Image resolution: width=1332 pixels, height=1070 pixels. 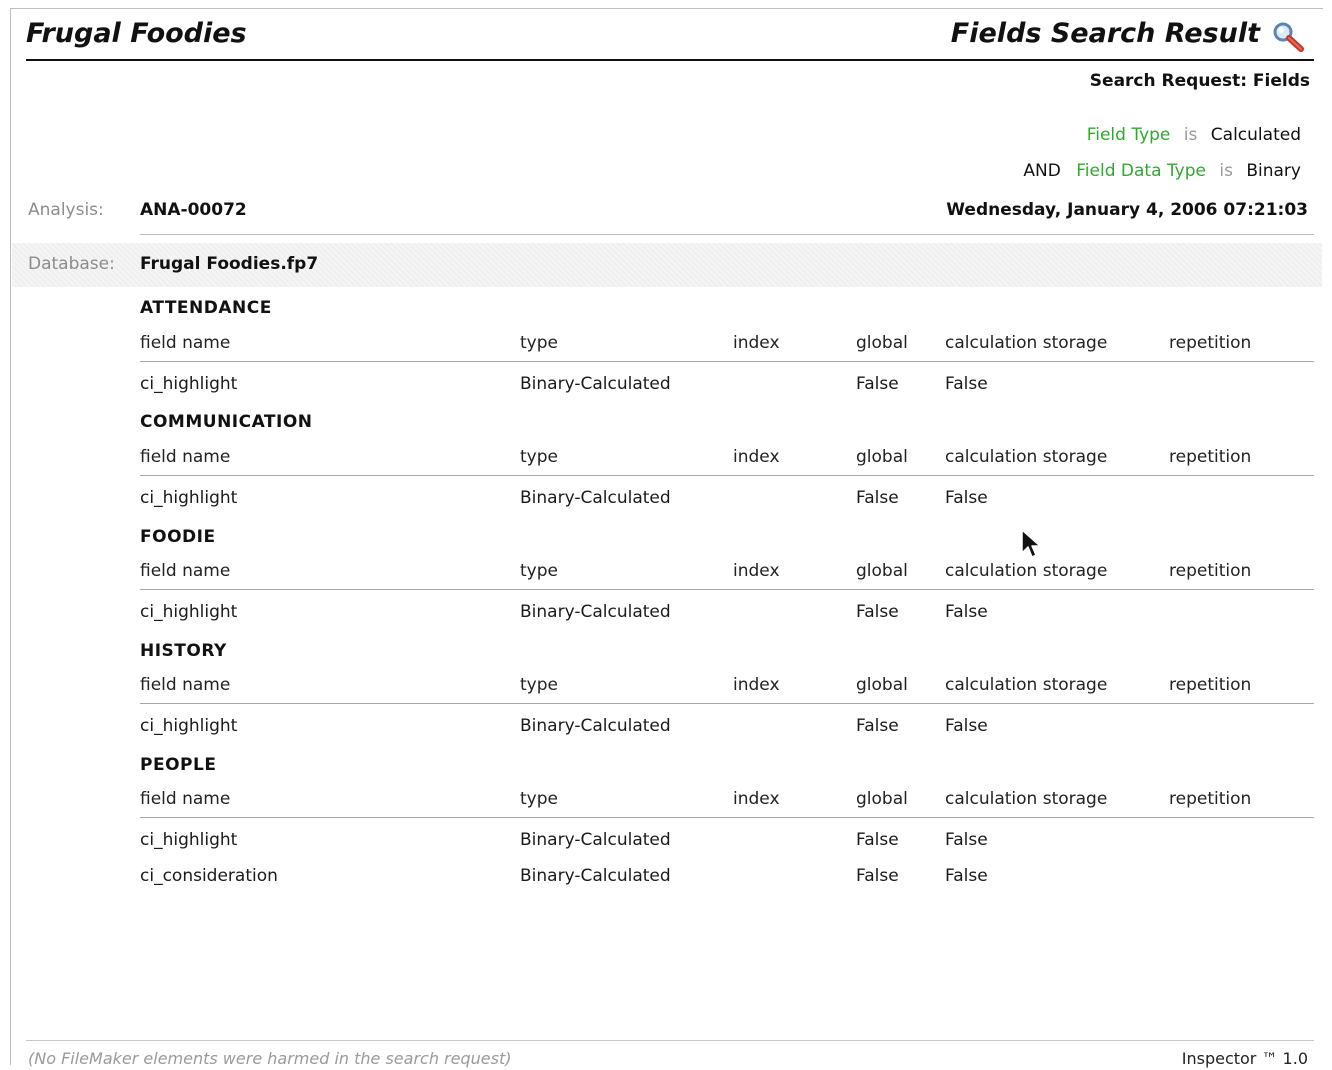 I want to click on criterion-value: Binary, so click(x=1273, y=171).